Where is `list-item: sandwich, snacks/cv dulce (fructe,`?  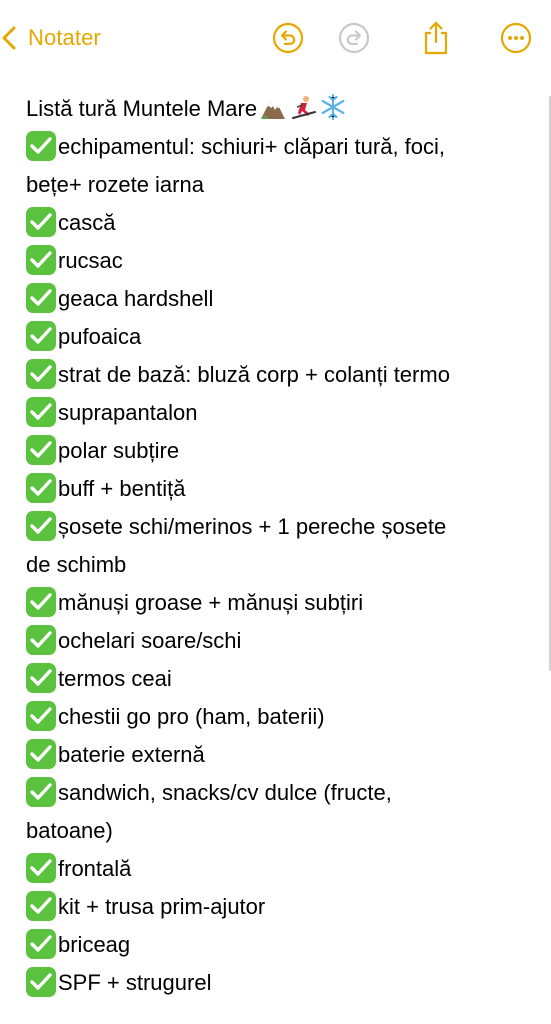 list-item: sandwich, snacks/cv dulce (fructe, is located at coordinates (276, 793).